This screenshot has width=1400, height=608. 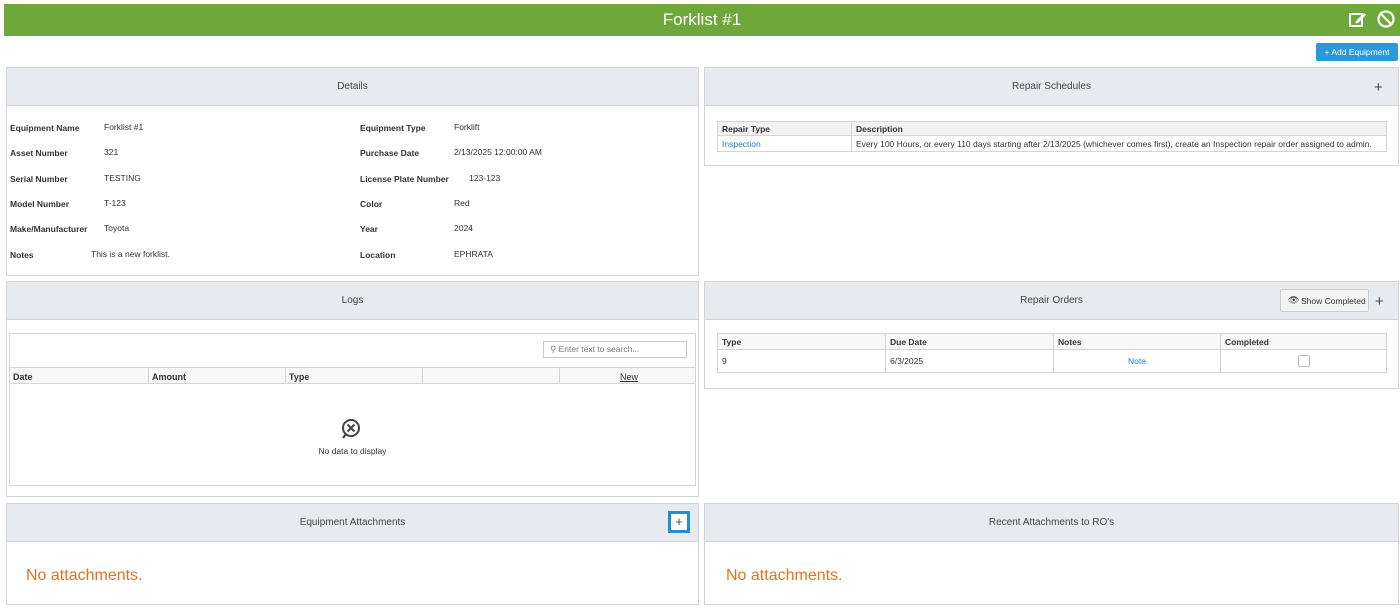 I want to click on serial-number-label: Serial Number, so click(x=39, y=179).